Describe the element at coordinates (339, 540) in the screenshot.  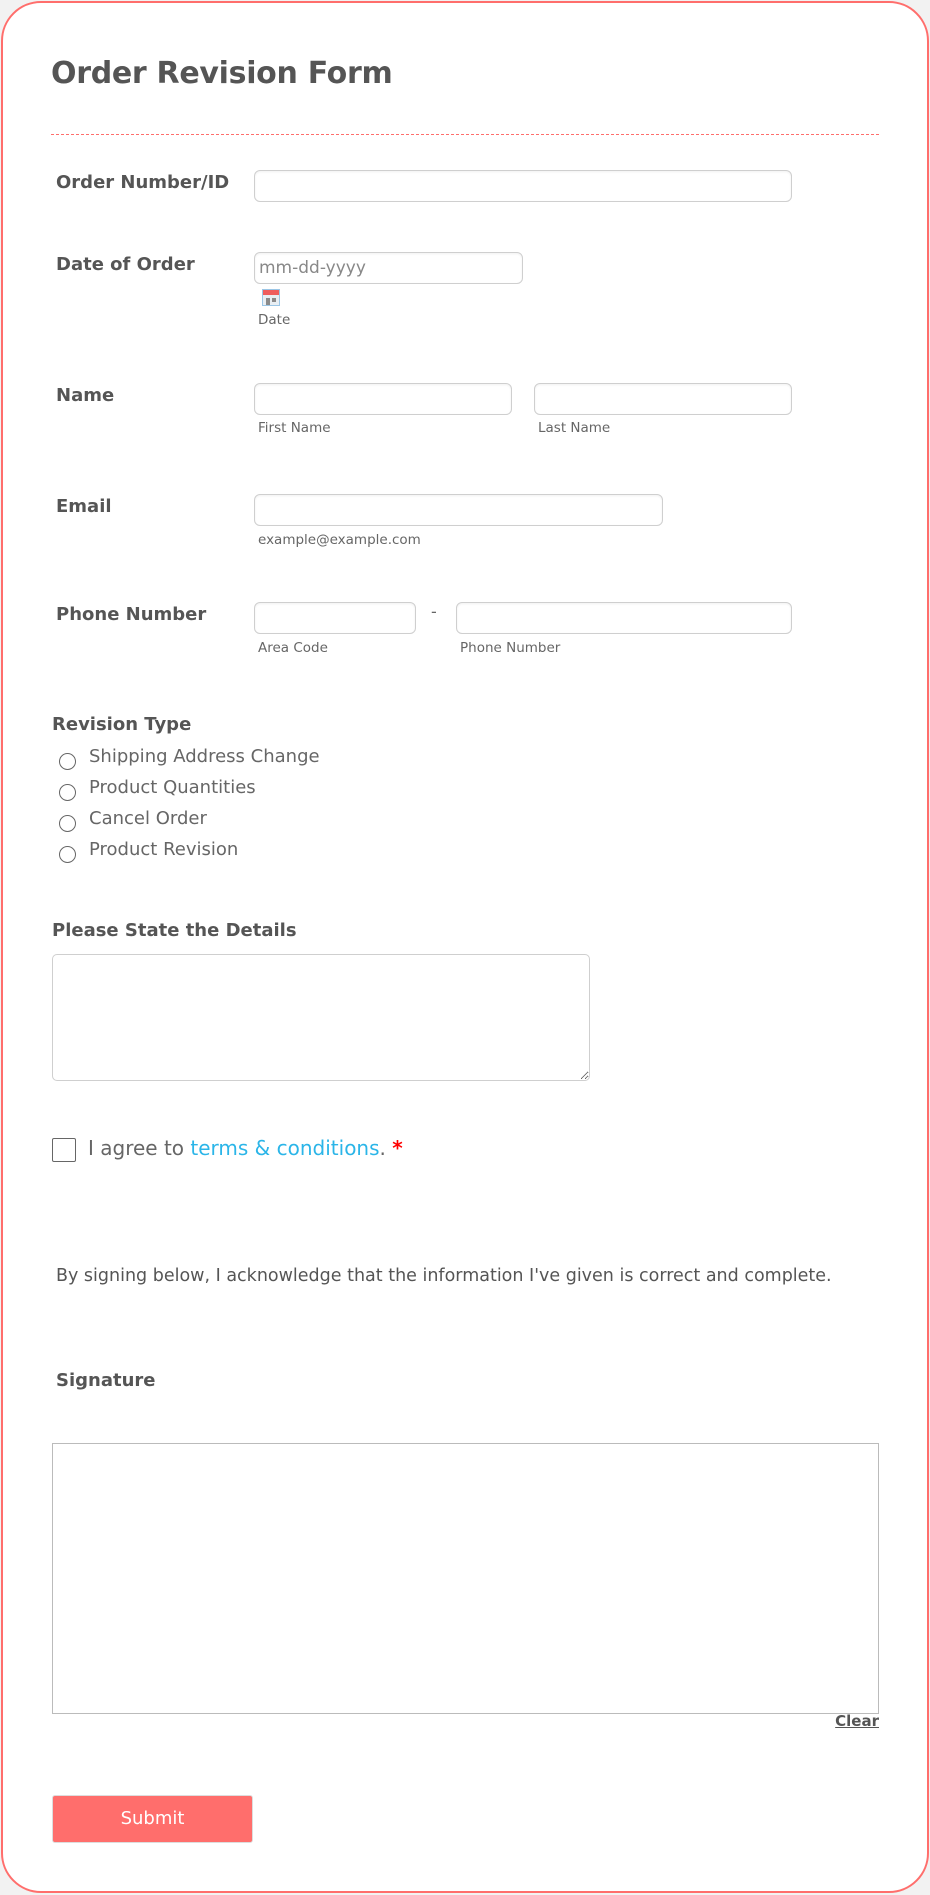
I see `email-sublabel: example@example.com` at that location.